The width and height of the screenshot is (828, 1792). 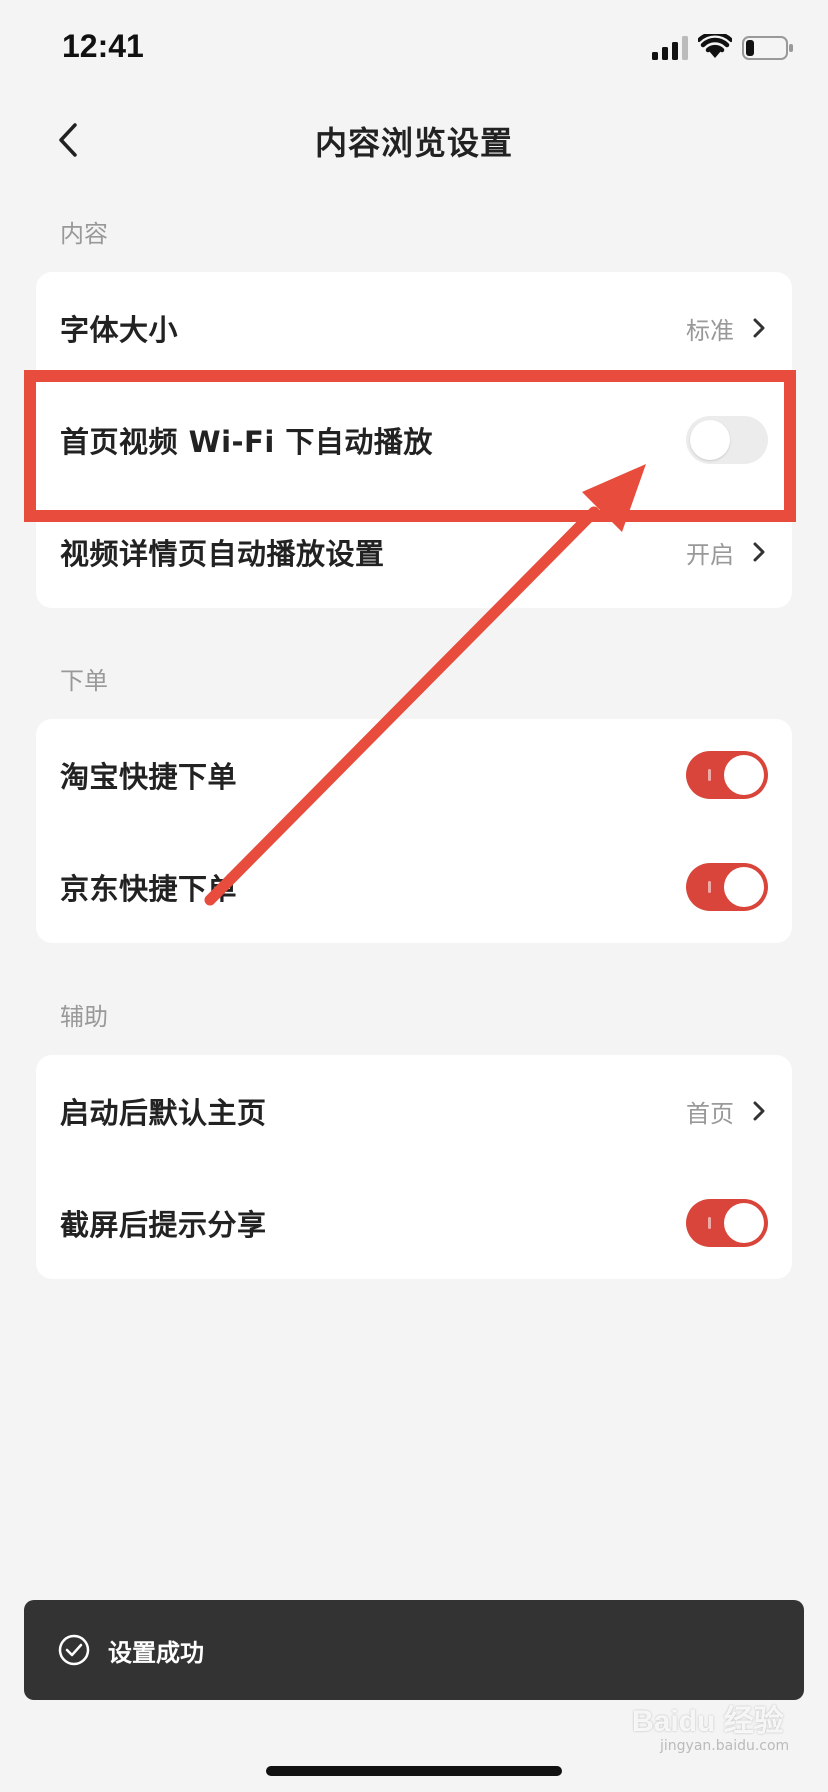 What do you see at coordinates (725, 1746) in the screenshot?
I see `baidu-watermark-url: jingyan.baidu.com` at bounding box center [725, 1746].